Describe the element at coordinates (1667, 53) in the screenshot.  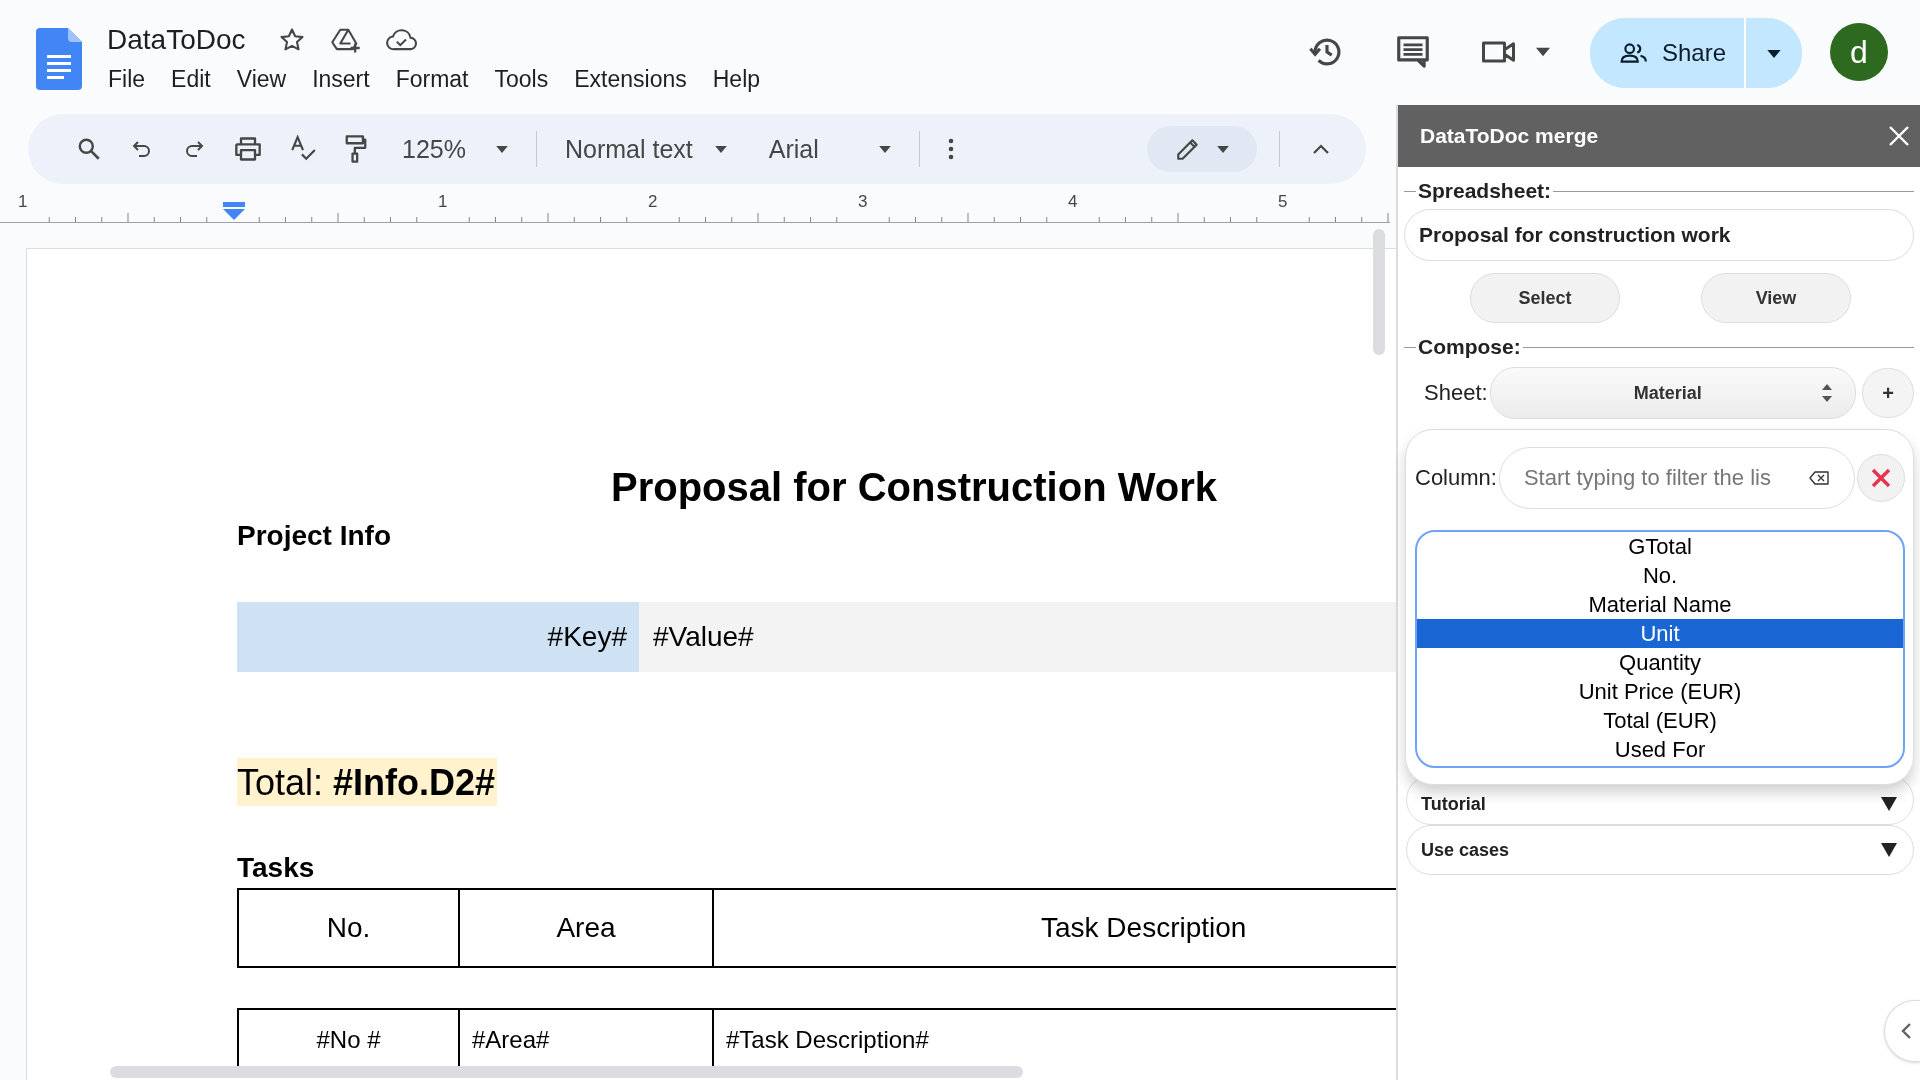
I see `share-button: Share` at that location.